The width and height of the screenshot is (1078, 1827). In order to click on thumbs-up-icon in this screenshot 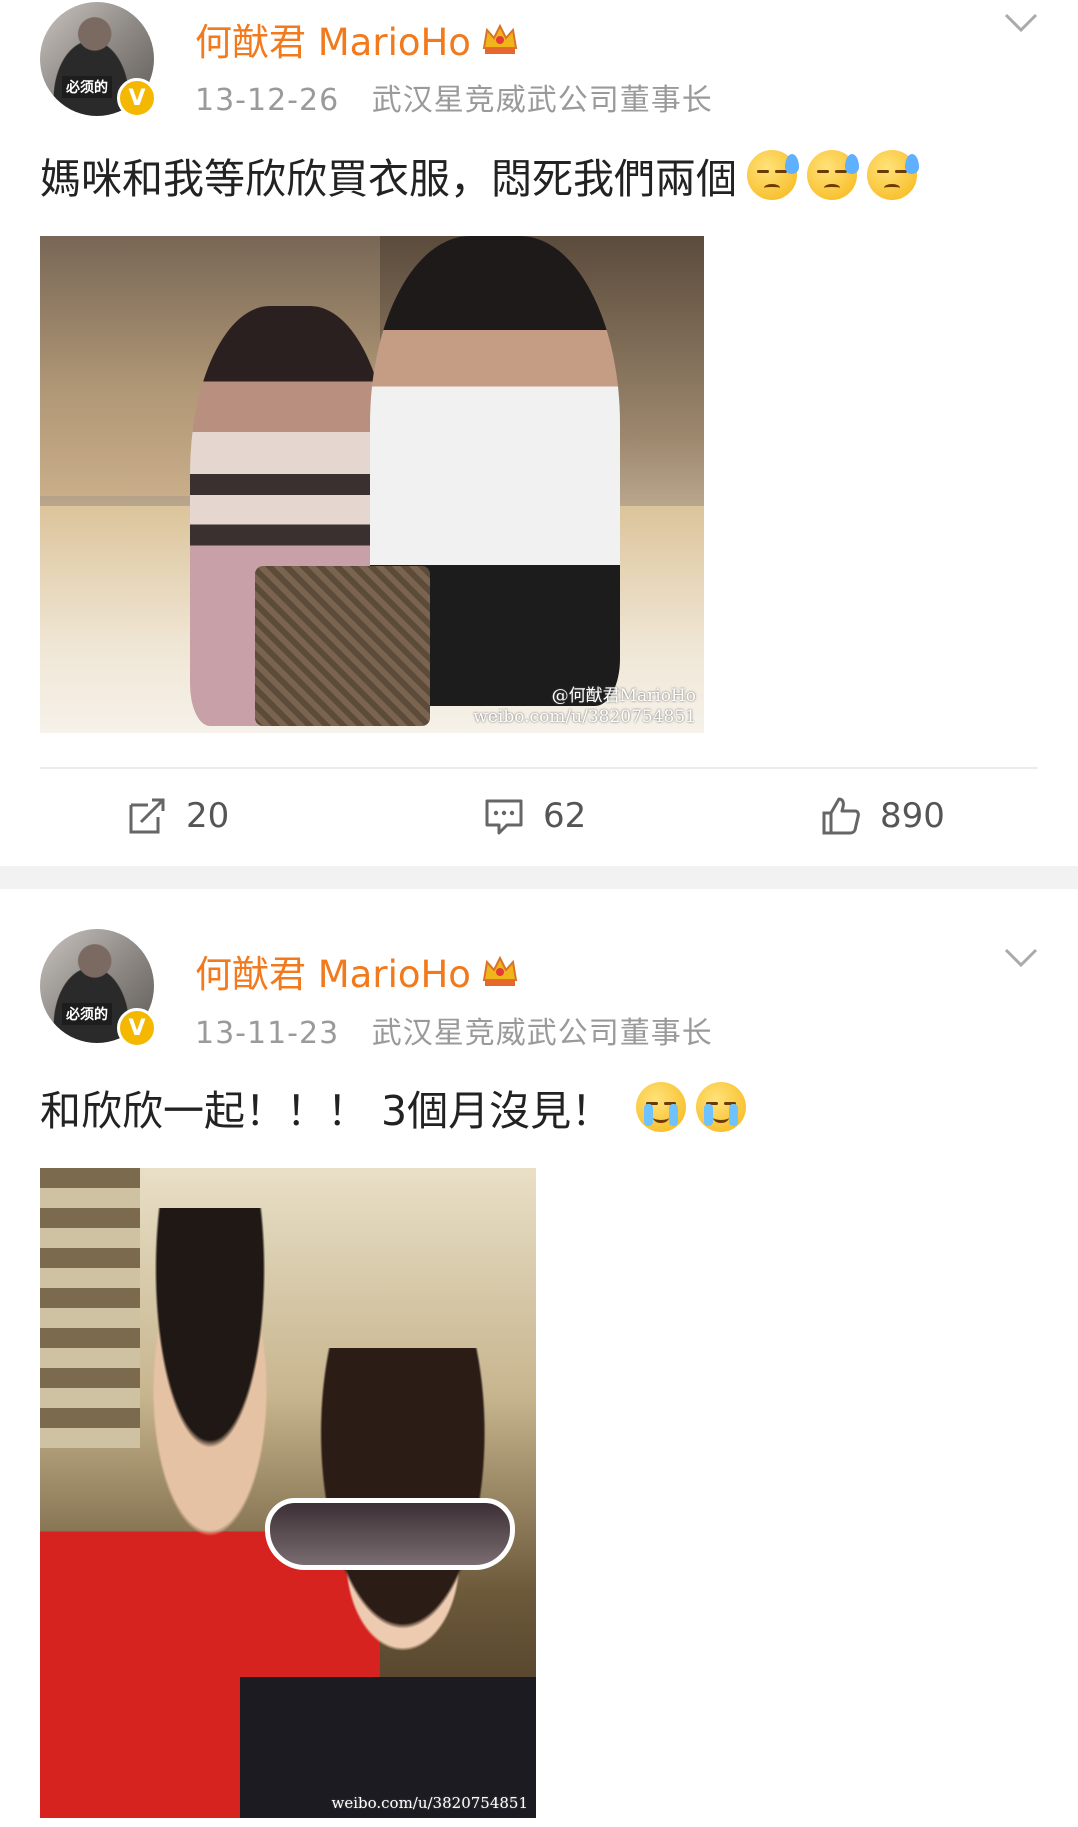, I will do `click(841, 816)`.